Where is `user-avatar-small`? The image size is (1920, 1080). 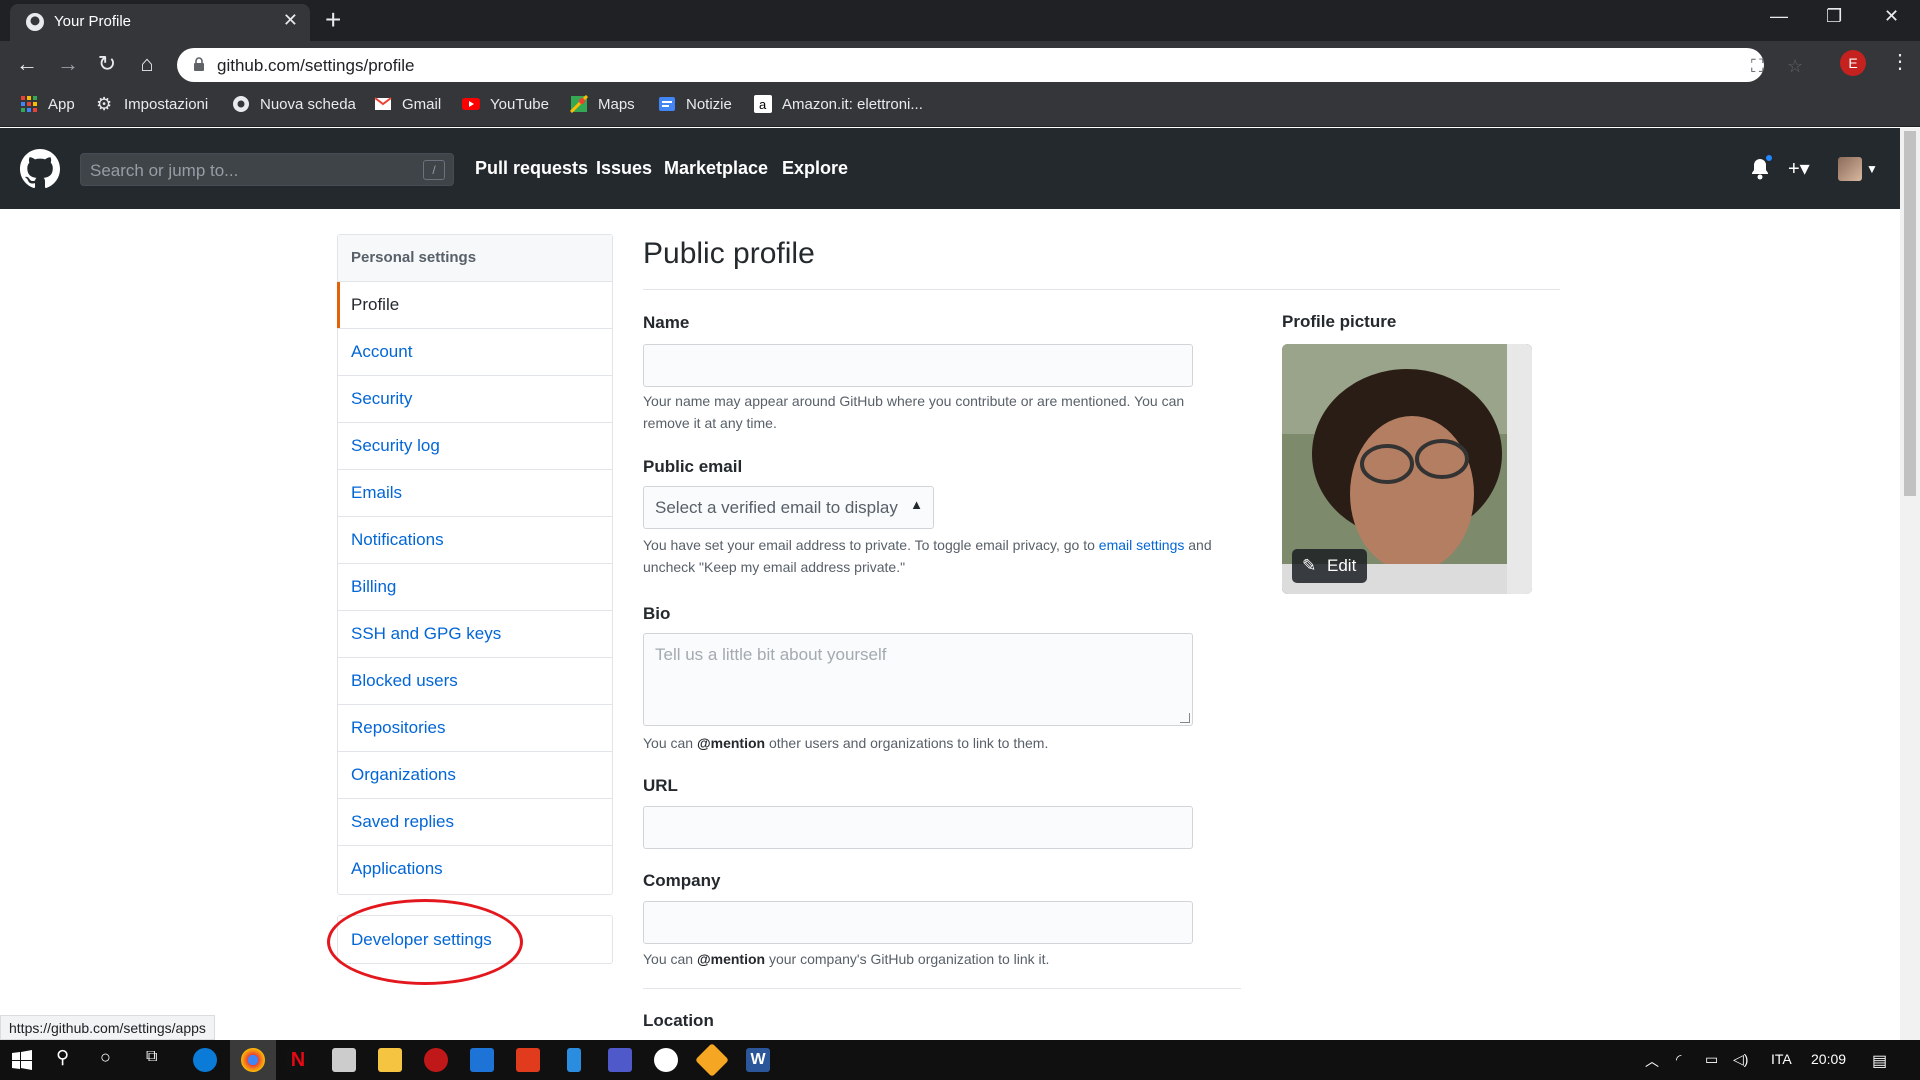
user-avatar-small is located at coordinates (1850, 169).